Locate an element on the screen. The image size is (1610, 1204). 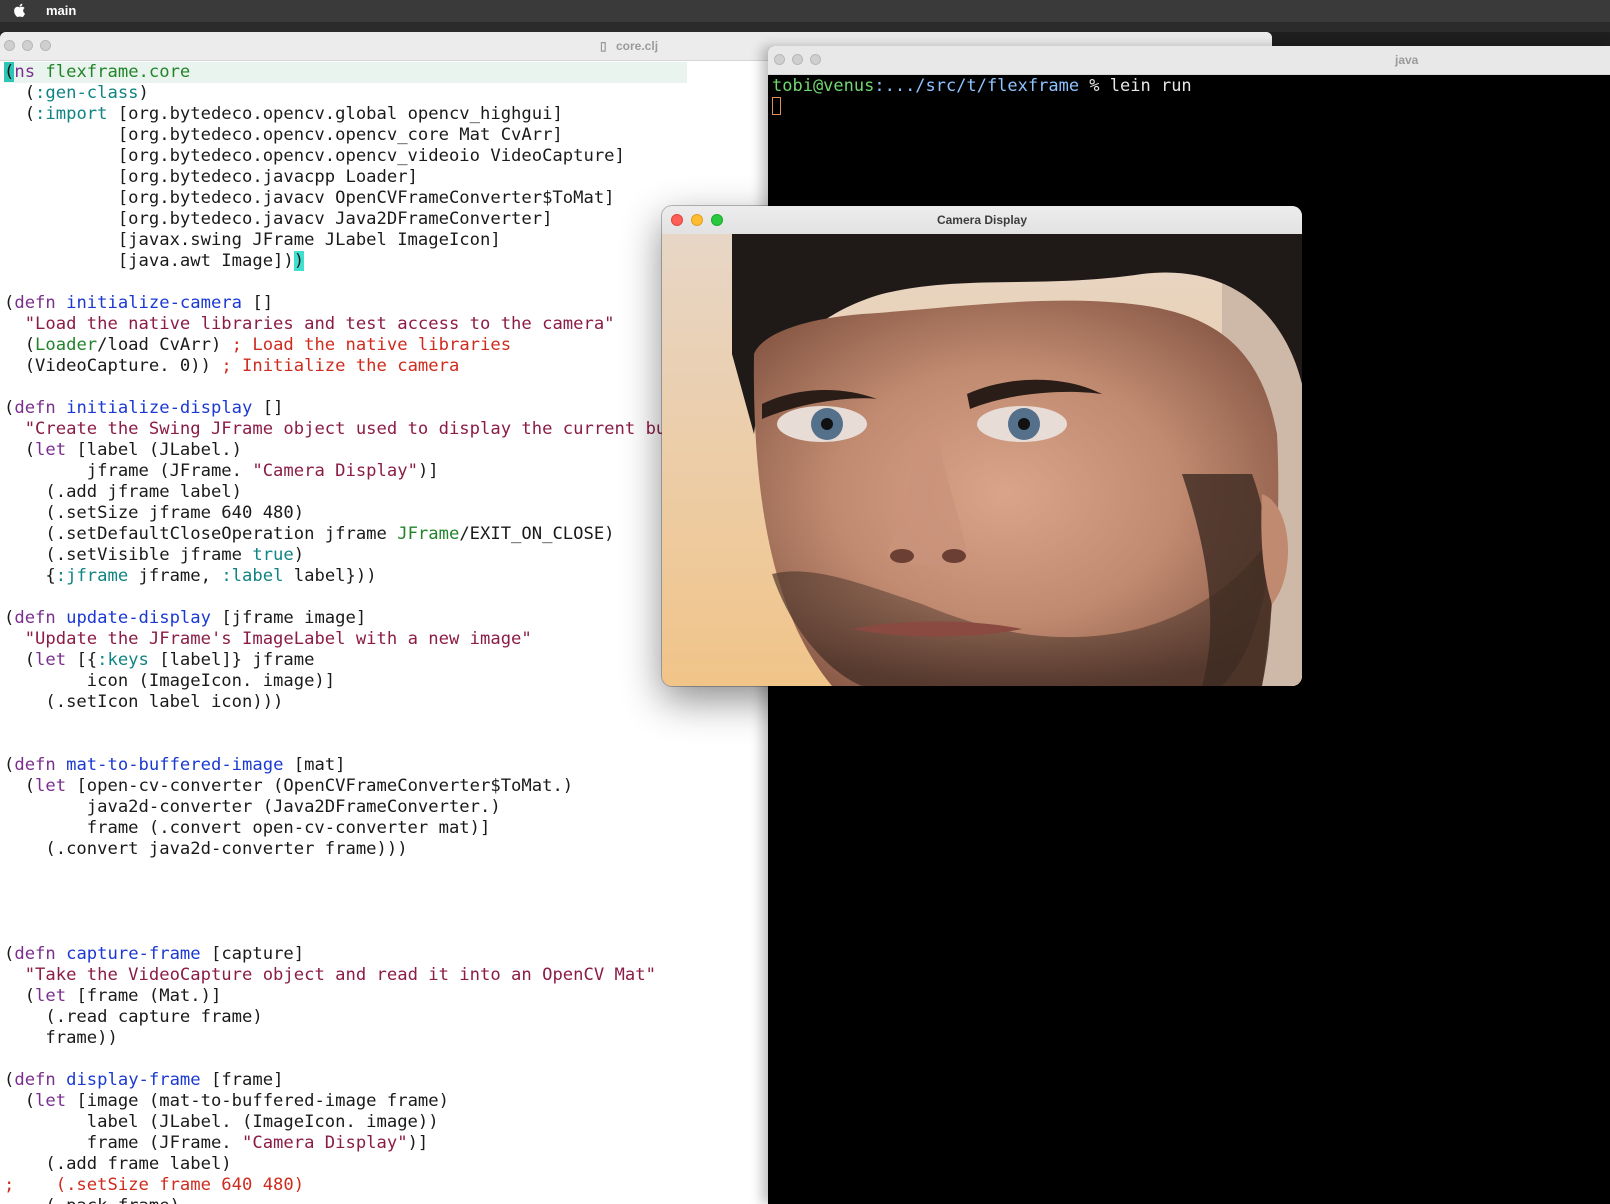
terminal-cursor is located at coordinates (776, 106).